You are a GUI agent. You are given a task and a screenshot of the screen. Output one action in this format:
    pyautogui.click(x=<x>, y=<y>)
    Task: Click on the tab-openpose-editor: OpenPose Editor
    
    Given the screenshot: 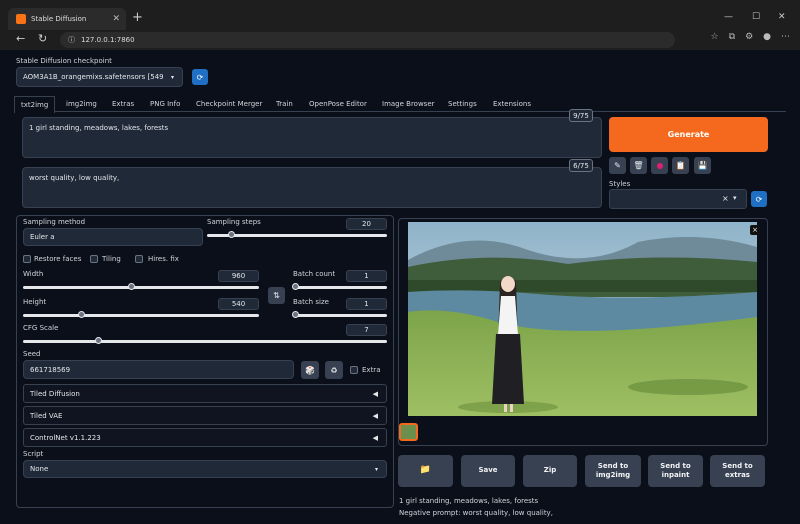 What is the action you would take?
    pyautogui.click(x=338, y=104)
    